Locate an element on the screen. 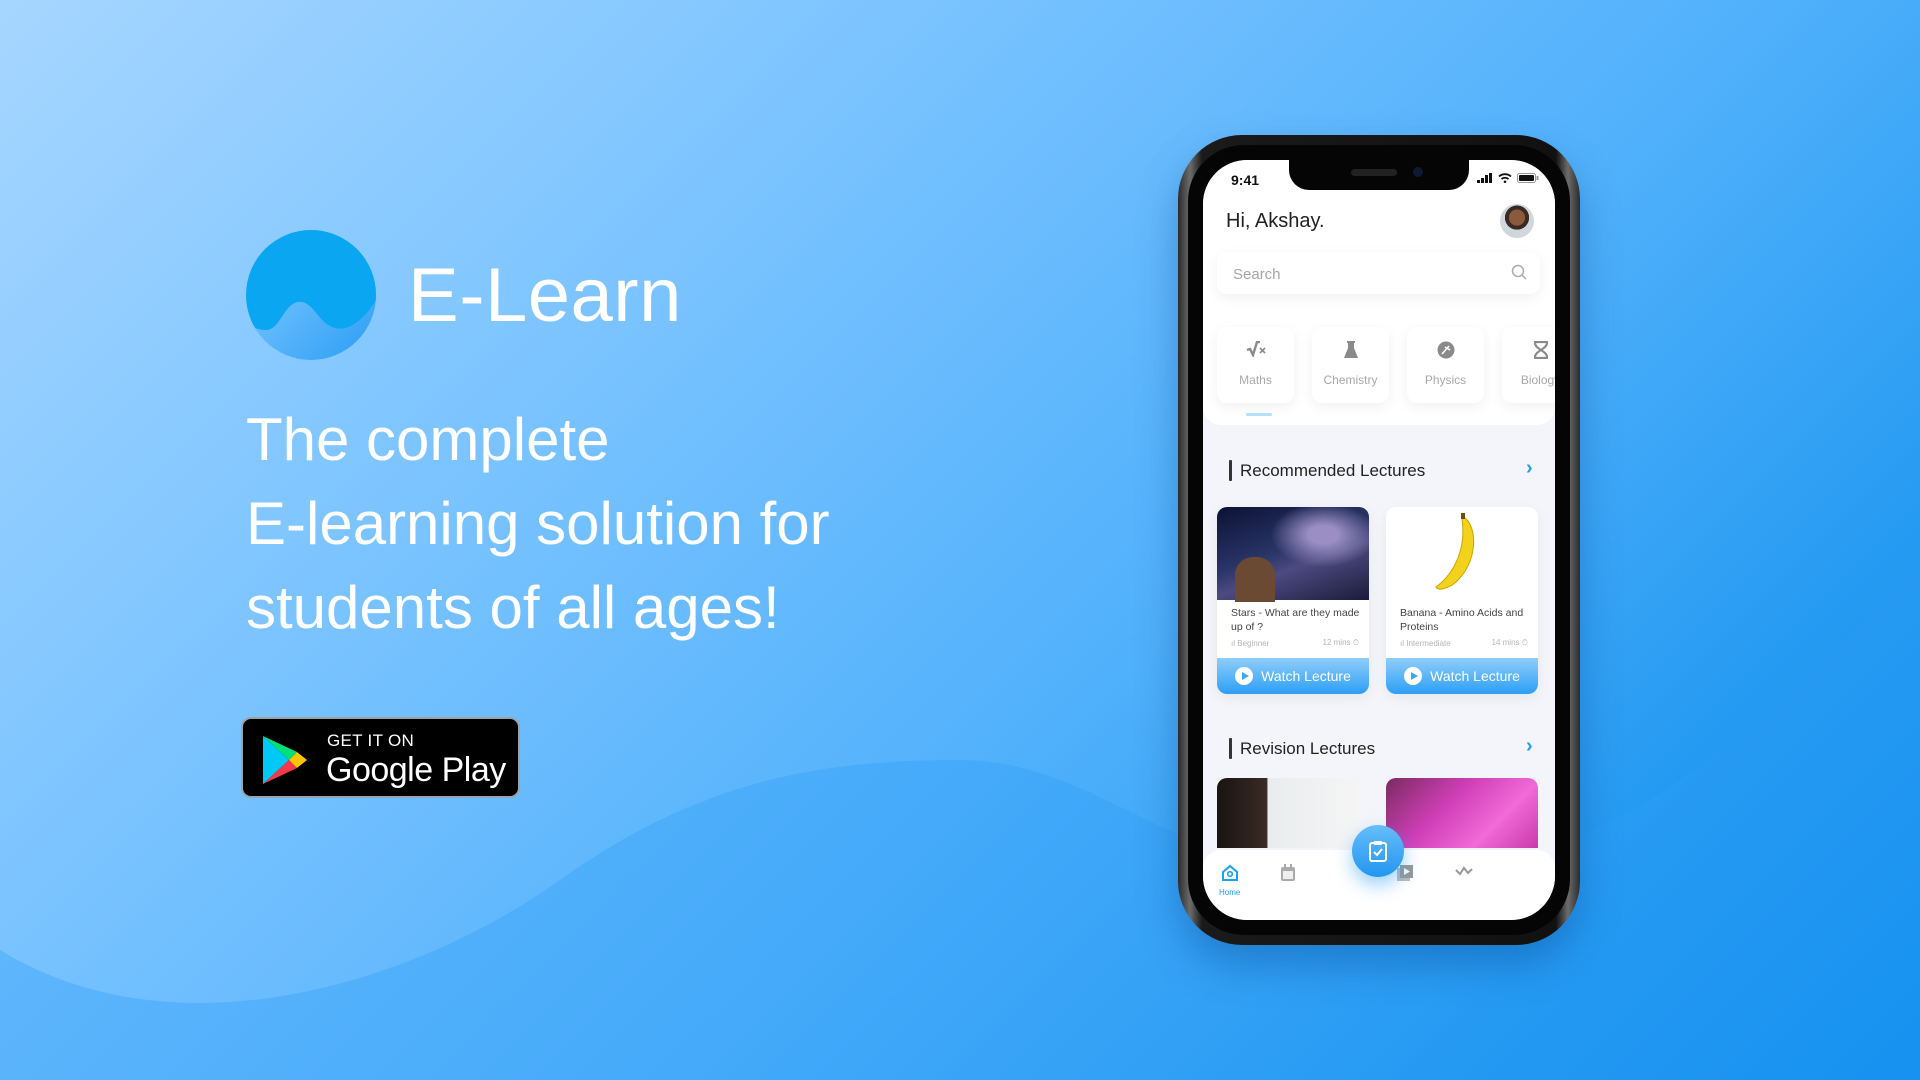 The height and width of the screenshot is (1080, 1920). phone-notch is located at coordinates (1379, 175).